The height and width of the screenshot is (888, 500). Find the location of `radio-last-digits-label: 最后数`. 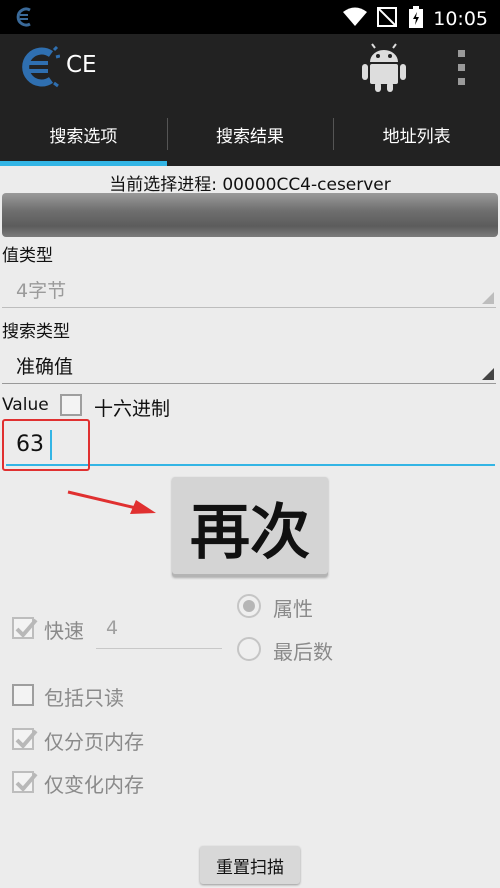

radio-last-digits-label: 最后数 is located at coordinates (303, 652).